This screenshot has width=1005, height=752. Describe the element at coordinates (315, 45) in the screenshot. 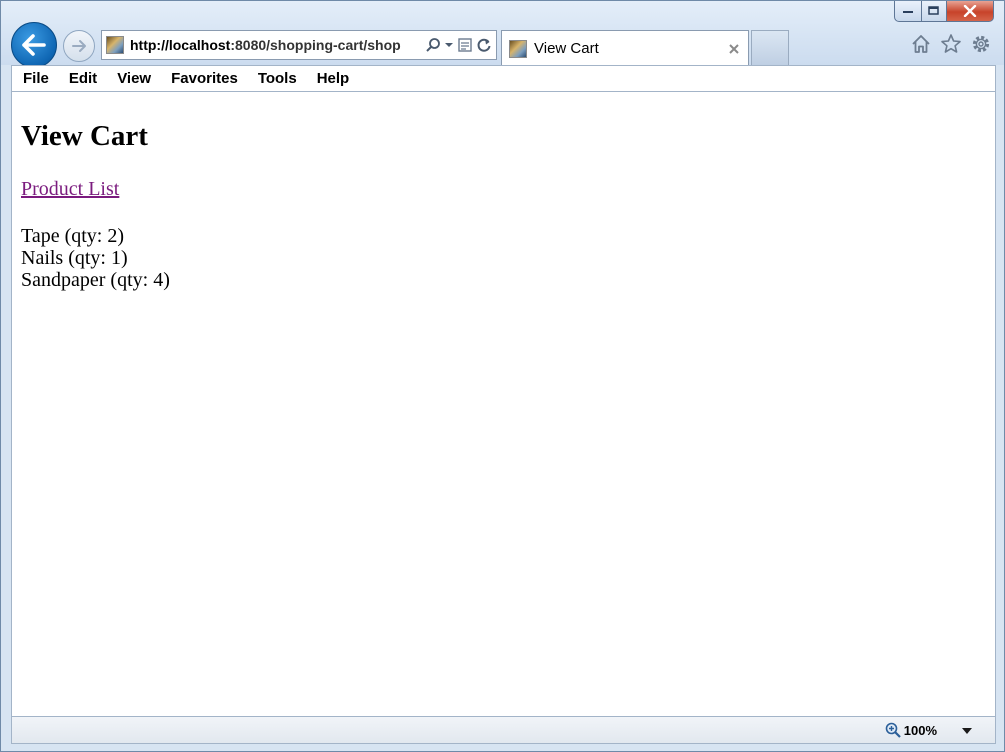

I see `url-path: :8080/shopping-cart/shop` at that location.